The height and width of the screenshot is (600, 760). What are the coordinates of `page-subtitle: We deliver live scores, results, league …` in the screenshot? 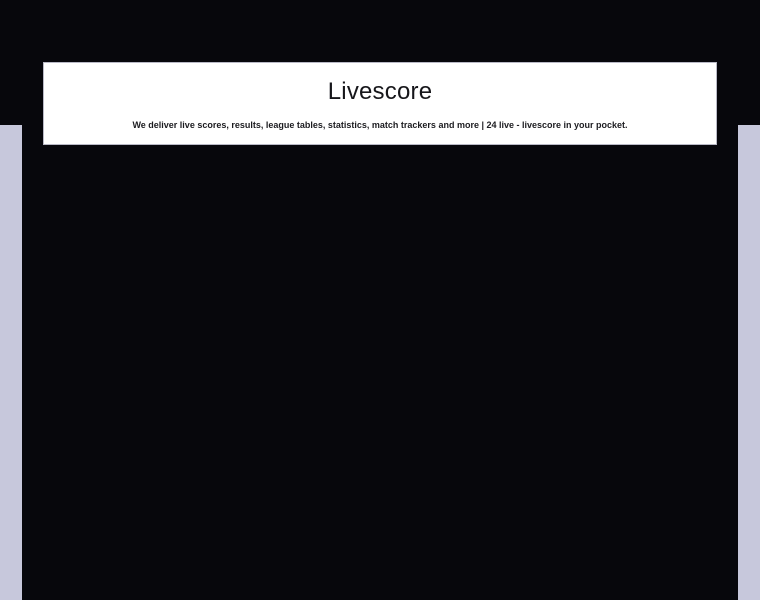 It's located at (380, 124).